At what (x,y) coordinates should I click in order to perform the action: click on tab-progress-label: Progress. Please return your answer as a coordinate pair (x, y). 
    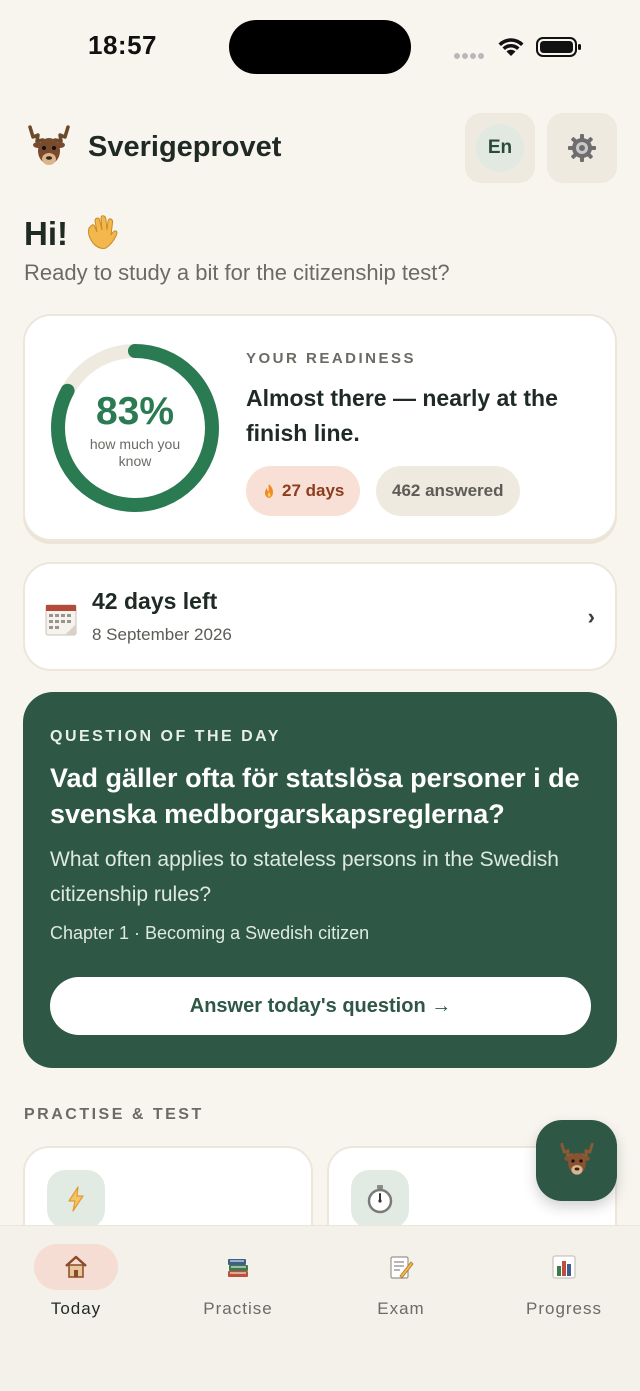
    Looking at the image, I should click on (564, 1308).